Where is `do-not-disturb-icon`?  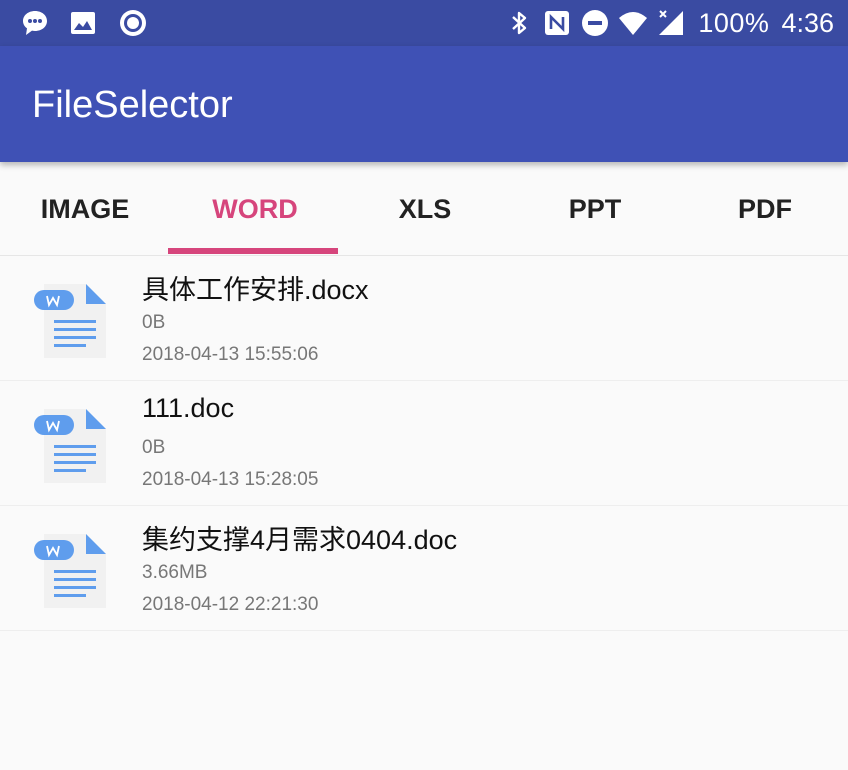
do-not-disturb-icon is located at coordinates (595, 23).